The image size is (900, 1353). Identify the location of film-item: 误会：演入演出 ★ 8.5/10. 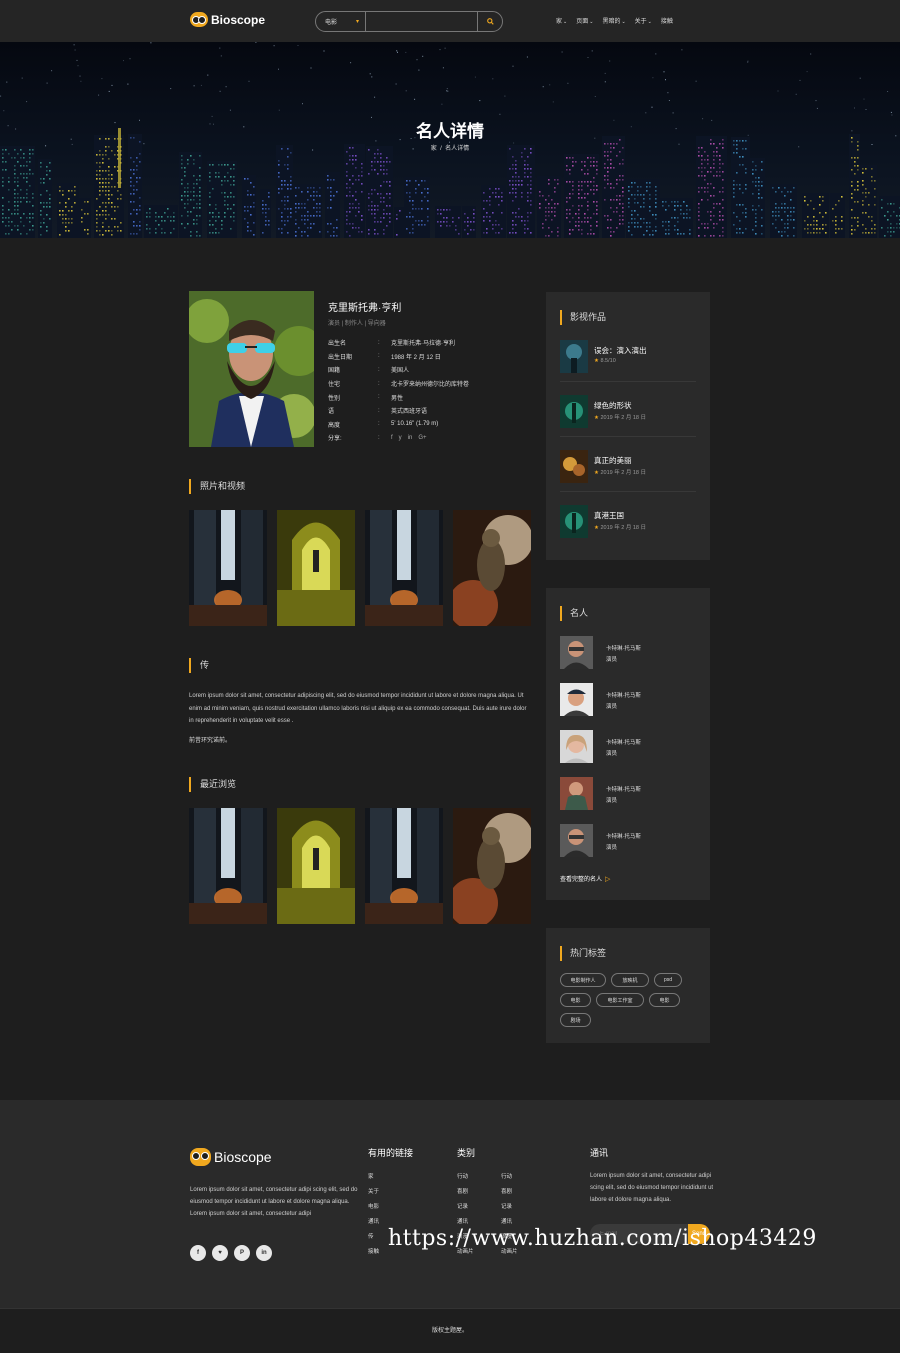
(628, 361).